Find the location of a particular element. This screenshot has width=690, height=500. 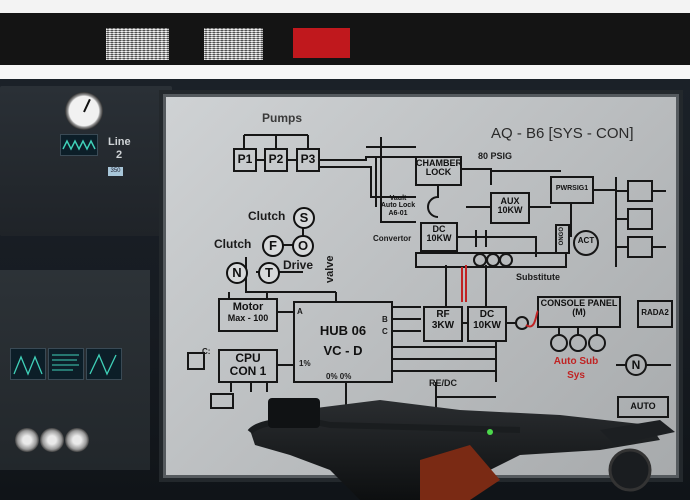

weapon-indicator-light is located at coordinates (490, 432).